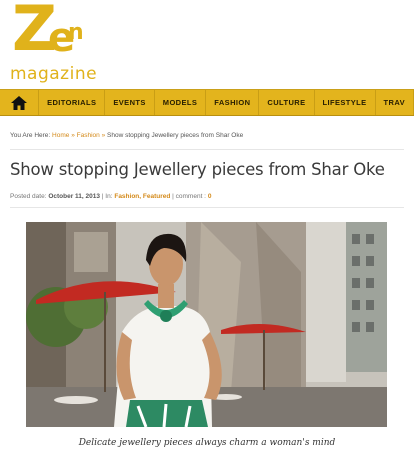 The height and width of the screenshot is (458, 414). I want to click on logo-letter-n: n, so click(76, 32).